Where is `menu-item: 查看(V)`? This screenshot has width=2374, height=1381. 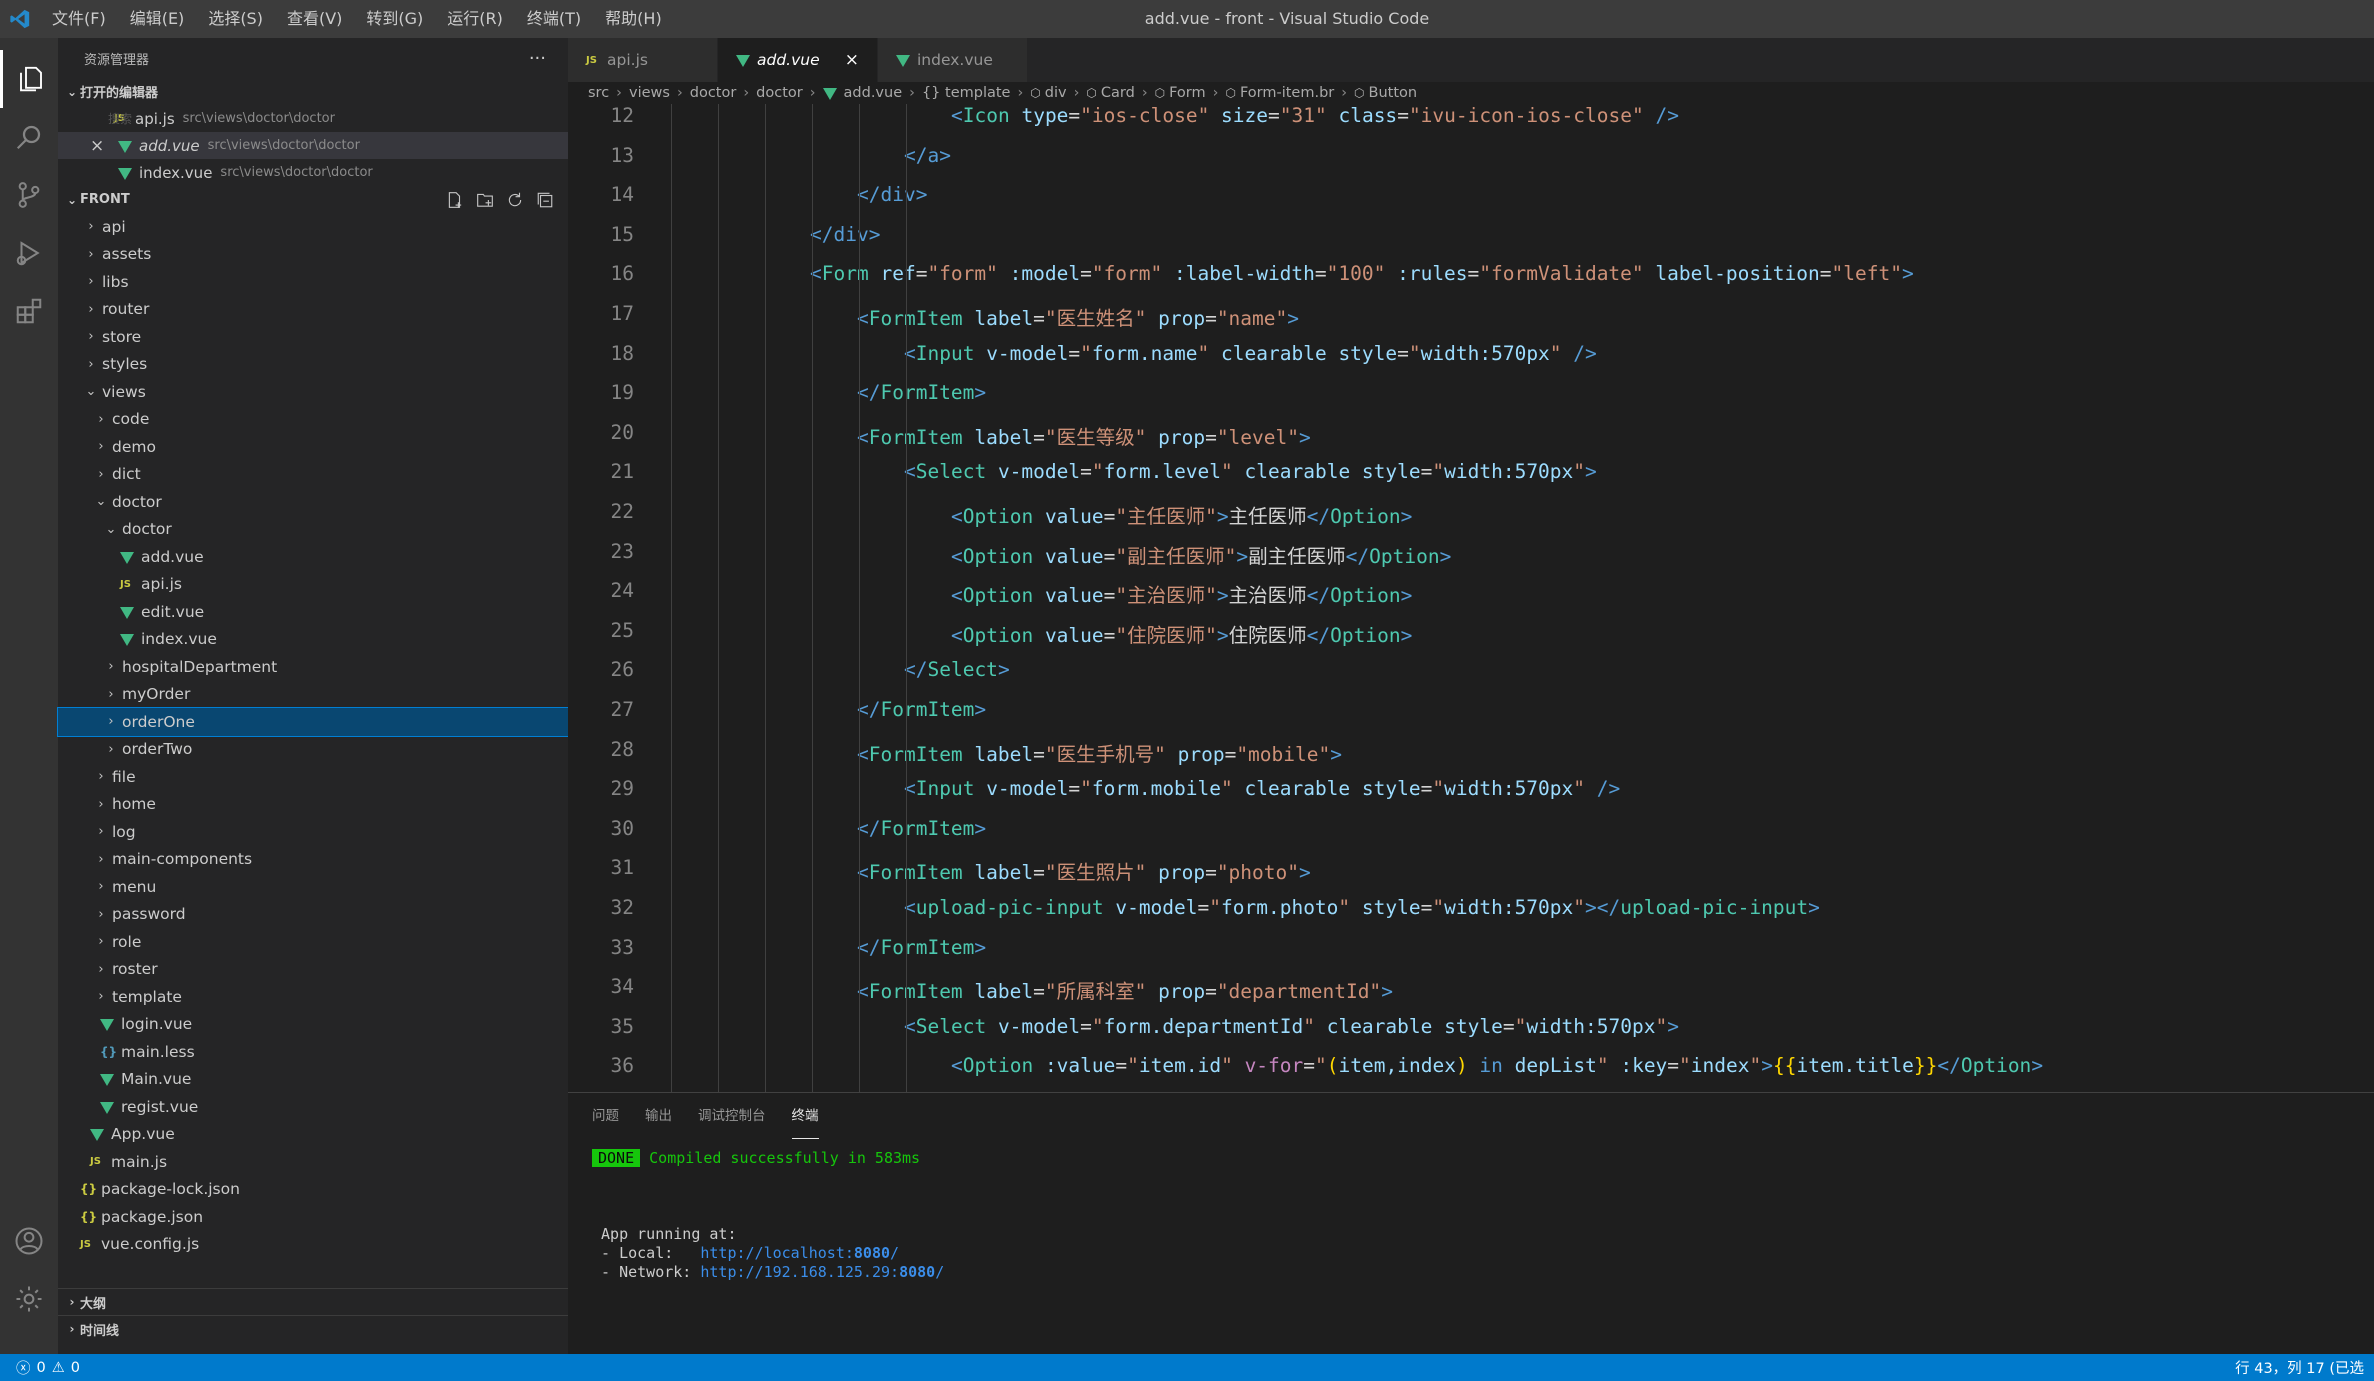
menu-item: 查看(V) is located at coordinates (314, 19).